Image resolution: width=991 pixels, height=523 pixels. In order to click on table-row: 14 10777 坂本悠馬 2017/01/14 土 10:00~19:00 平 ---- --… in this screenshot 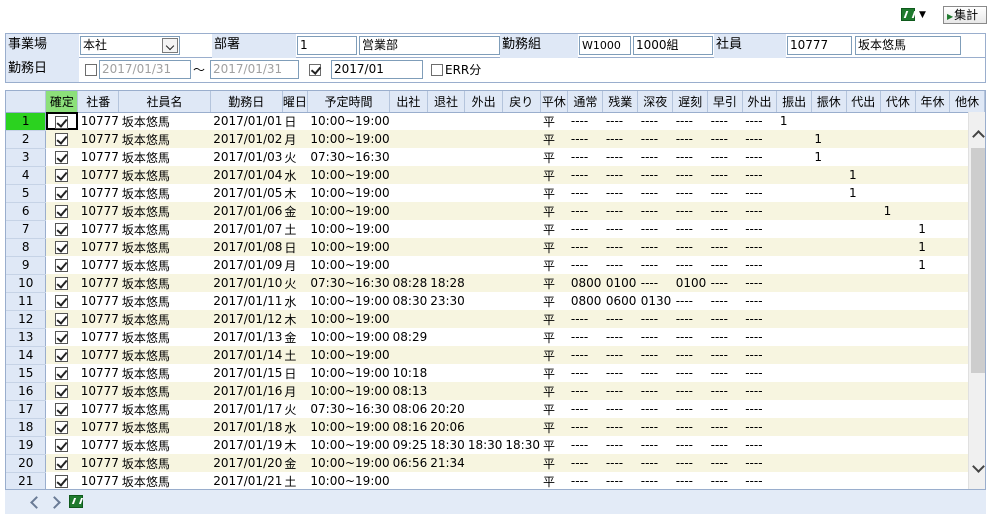, I will do `click(495, 355)`.